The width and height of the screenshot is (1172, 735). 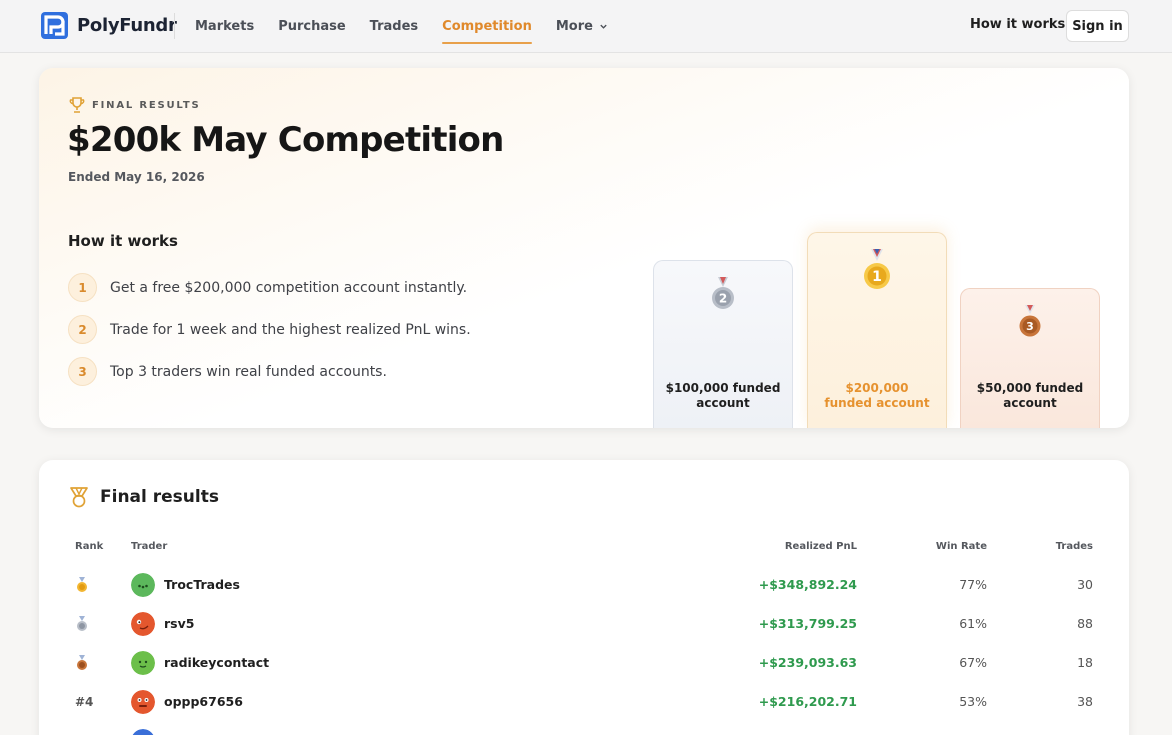 What do you see at coordinates (1030, 358) in the screenshot?
I see `prize-third-place: 3 $50,000 funded account` at bounding box center [1030, 358].